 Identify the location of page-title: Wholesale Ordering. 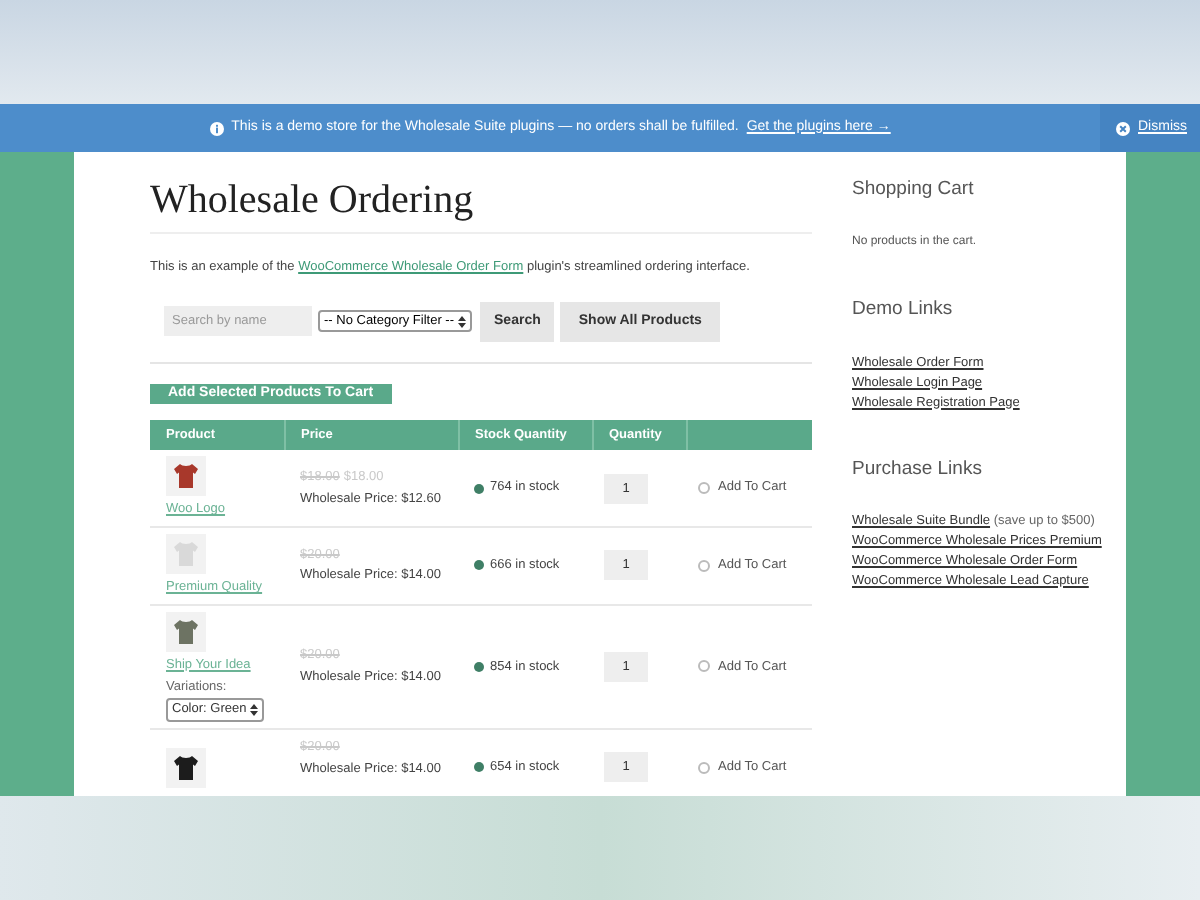
(481, 204).